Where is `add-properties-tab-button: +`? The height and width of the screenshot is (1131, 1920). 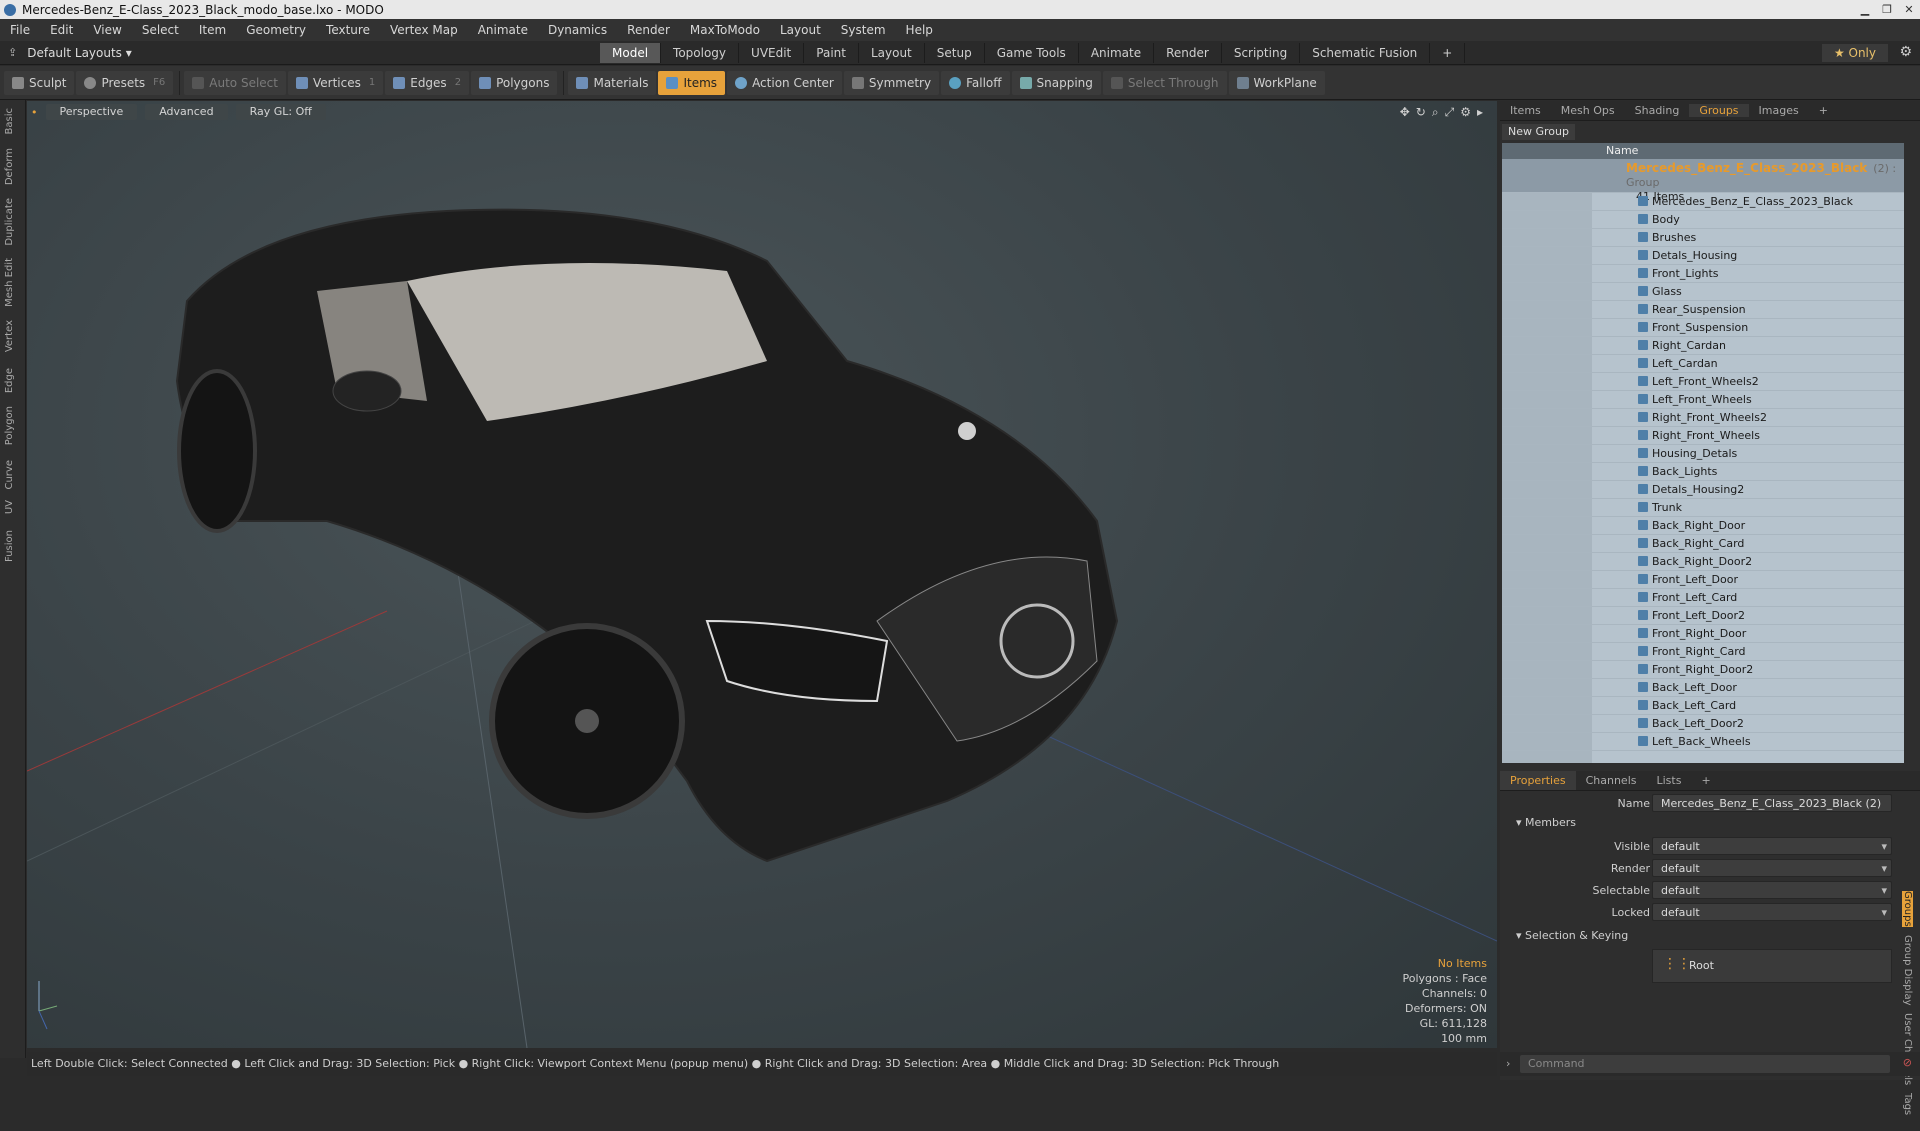 add-properties-tab-button: + is located at coordinates (1705, 780).